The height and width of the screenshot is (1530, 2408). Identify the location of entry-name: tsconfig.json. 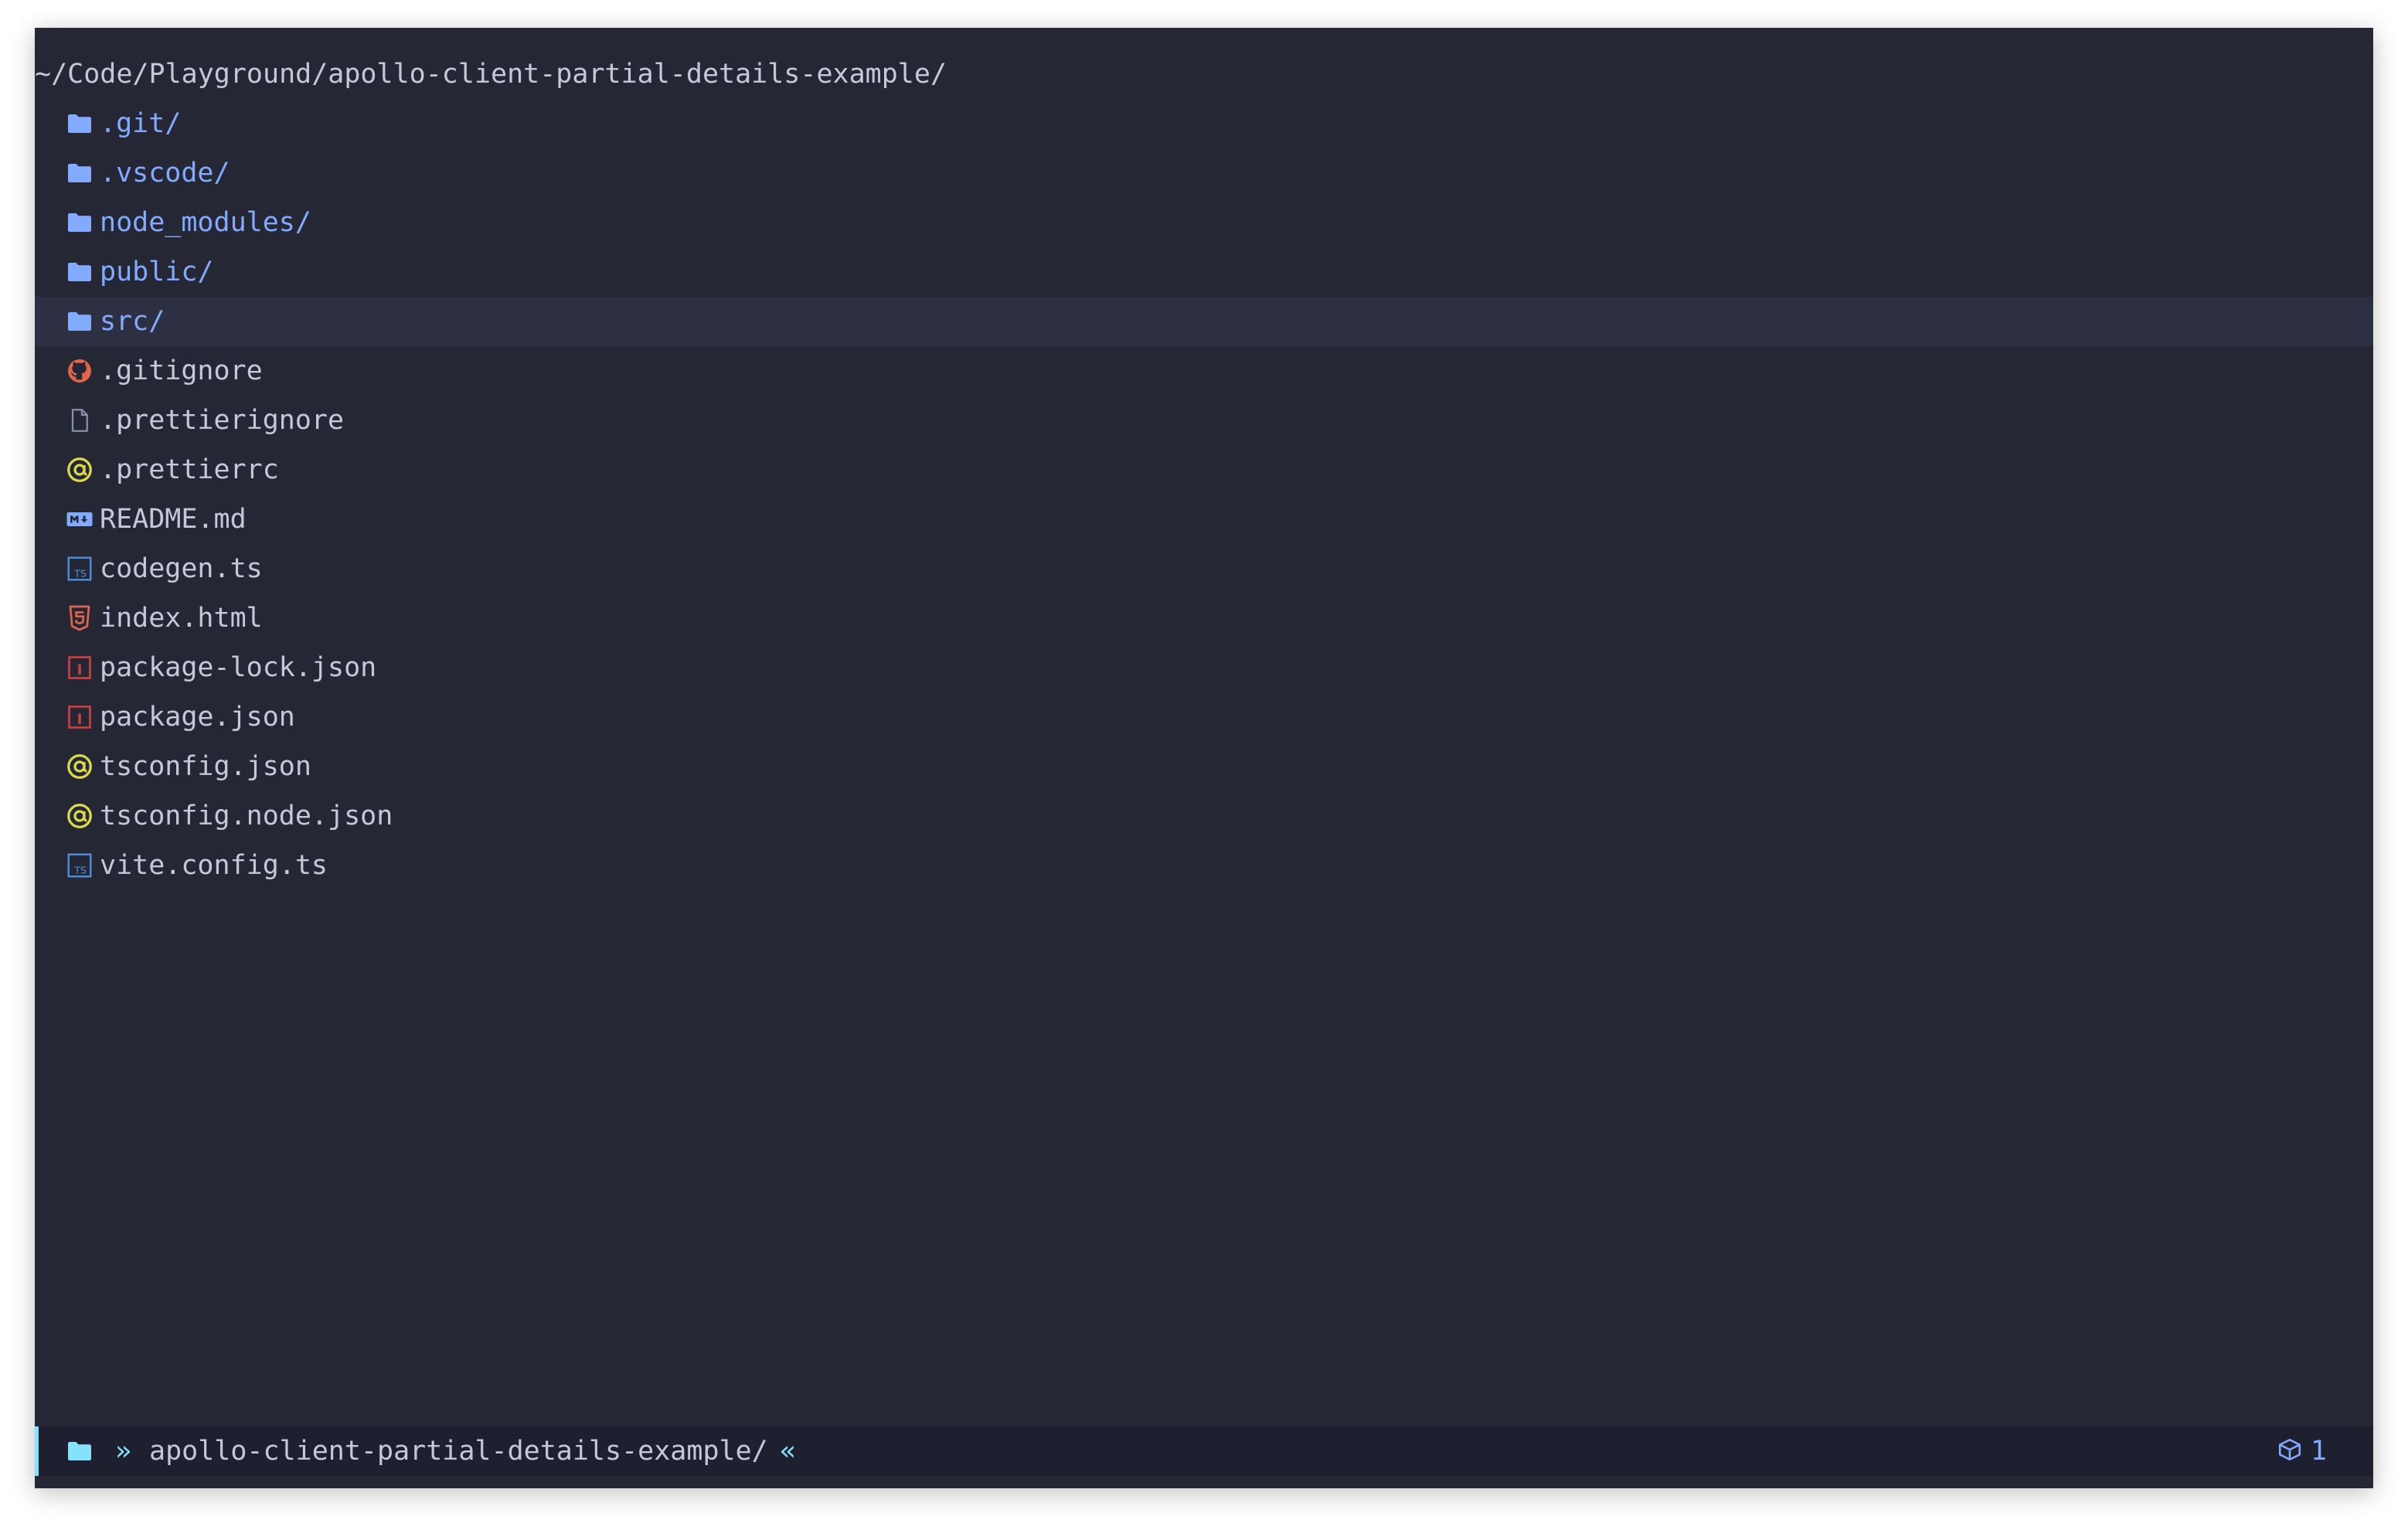
(206, 766).